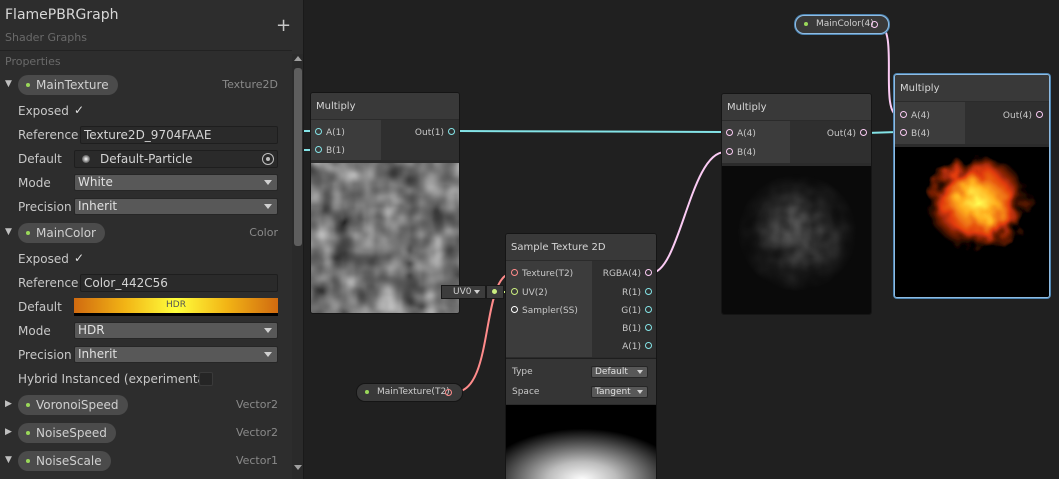 This screenshot has width=1059, height=479. What do you see at coordinates (613, 392) in the screenshot?
I see `dropdown-value: Tangent` at bounding box center [613, 392].